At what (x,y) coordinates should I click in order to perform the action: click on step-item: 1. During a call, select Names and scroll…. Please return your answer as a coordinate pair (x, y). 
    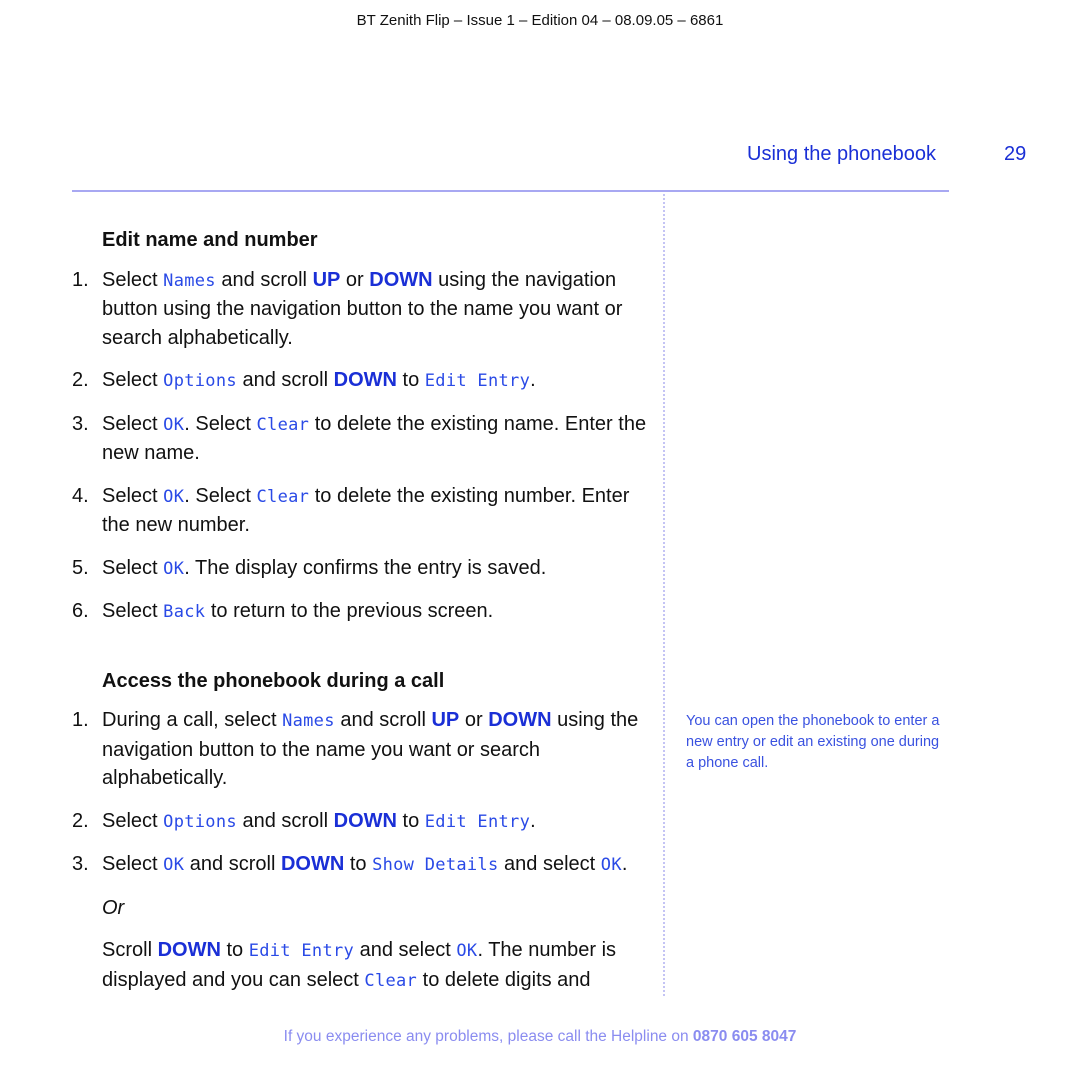
    Looking at the image, I should click on (355, 749).